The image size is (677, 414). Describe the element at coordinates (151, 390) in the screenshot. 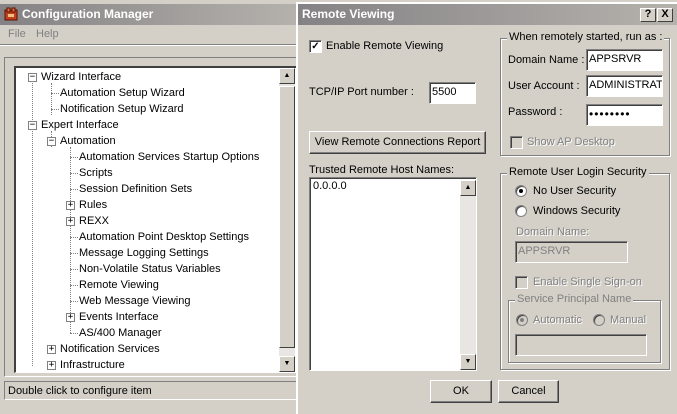

I see `status-bar: Double click to configure item` at that location.